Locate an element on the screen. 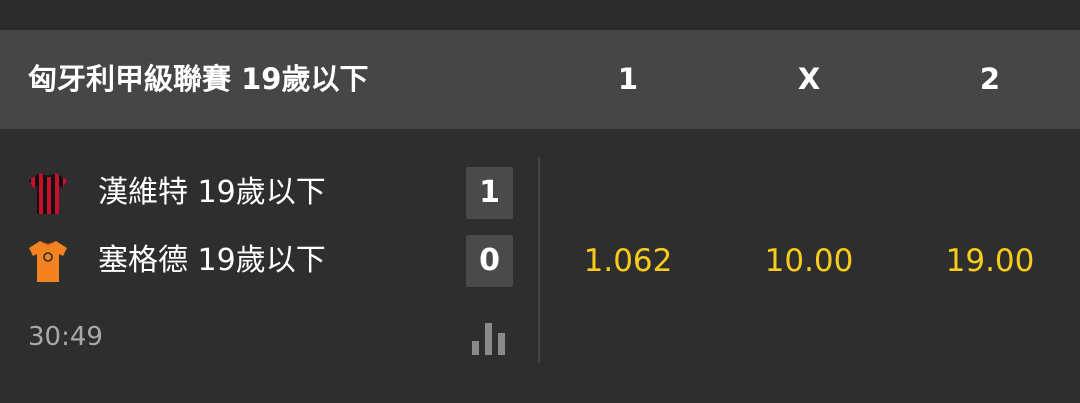 The image size is (1080, 403). column-header-home: 1 is located at coordinates (628, 79).